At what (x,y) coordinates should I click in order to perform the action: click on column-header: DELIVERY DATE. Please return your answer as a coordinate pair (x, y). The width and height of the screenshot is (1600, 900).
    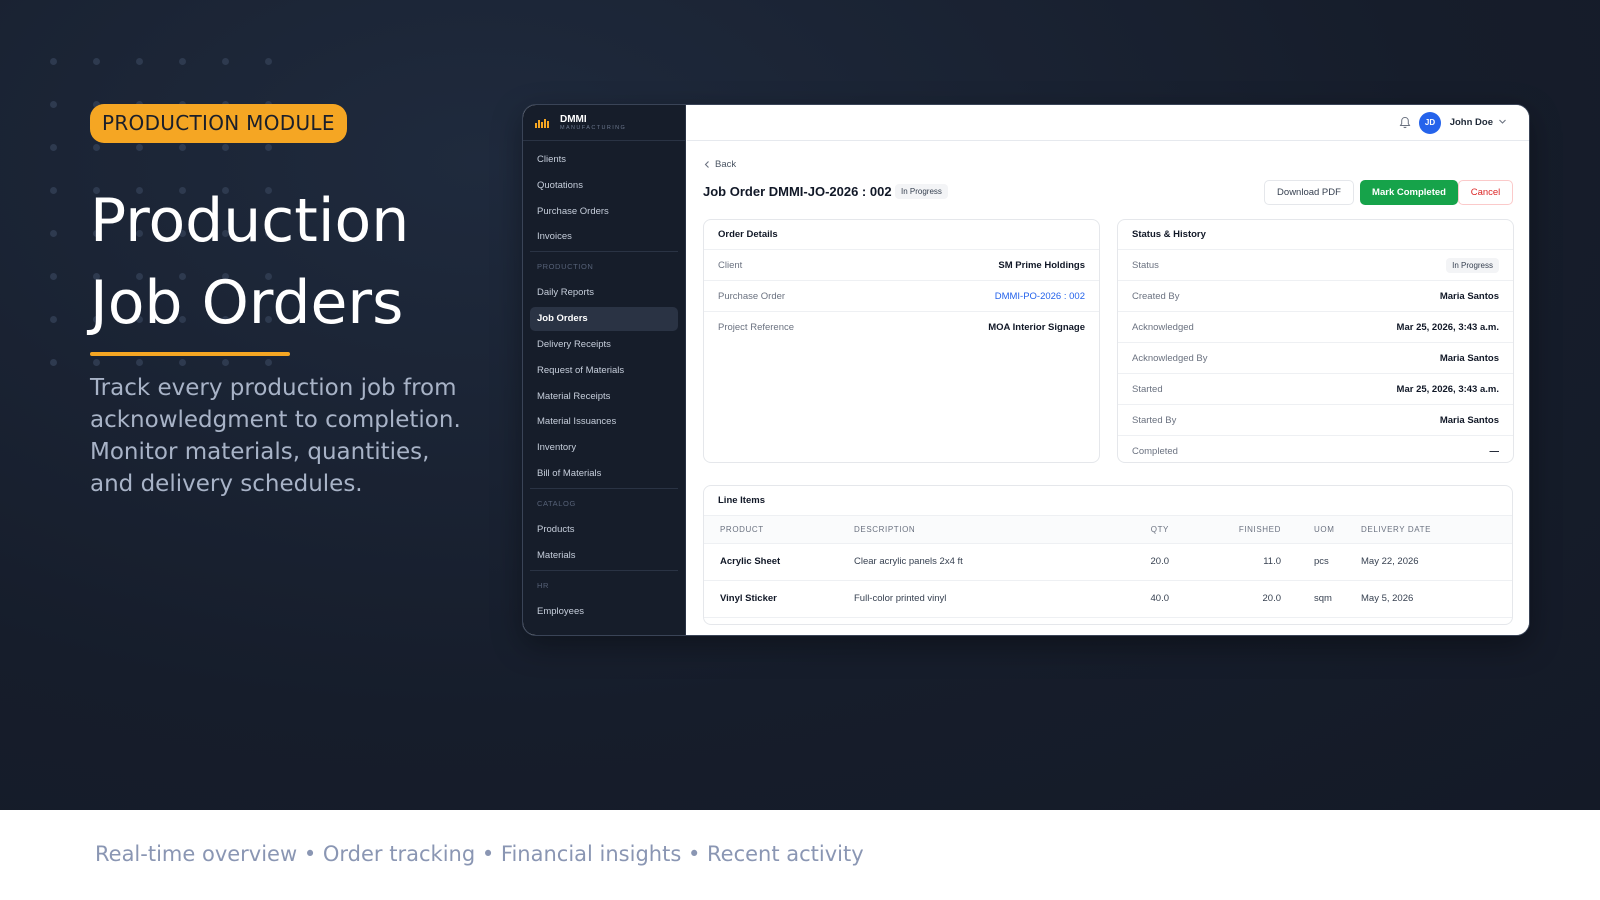
    Looking at the image, I should click on (1436, 530).